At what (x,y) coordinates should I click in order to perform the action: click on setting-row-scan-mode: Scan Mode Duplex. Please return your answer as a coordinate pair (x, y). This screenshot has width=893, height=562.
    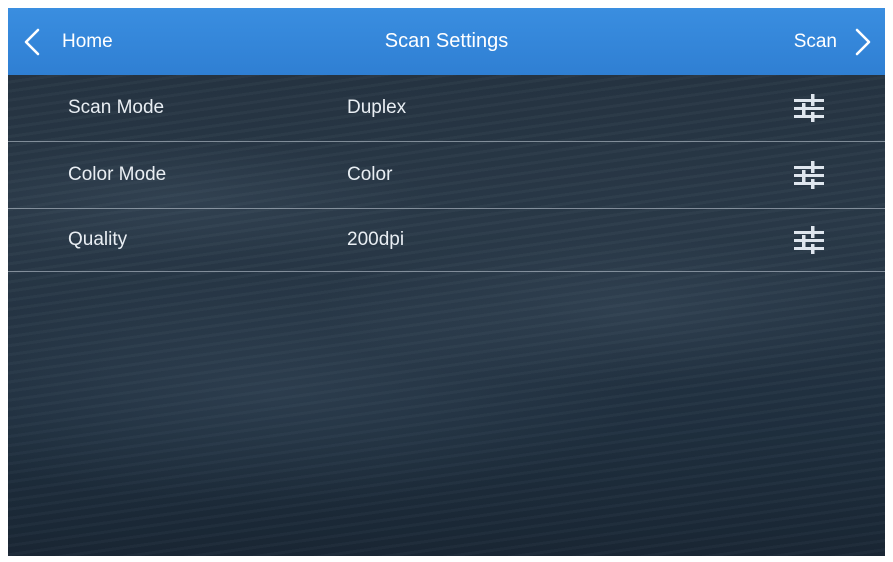
    Looking at the image, I should click on (446, 108).